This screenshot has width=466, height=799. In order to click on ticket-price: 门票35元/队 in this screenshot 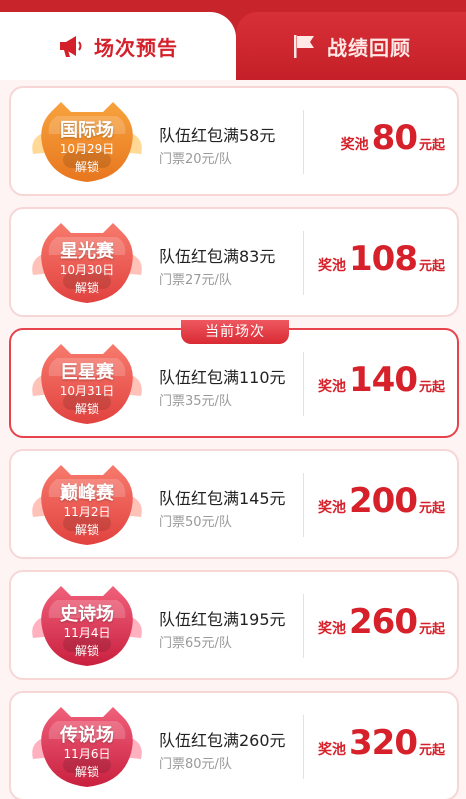, I will do `click(195, 401)`.